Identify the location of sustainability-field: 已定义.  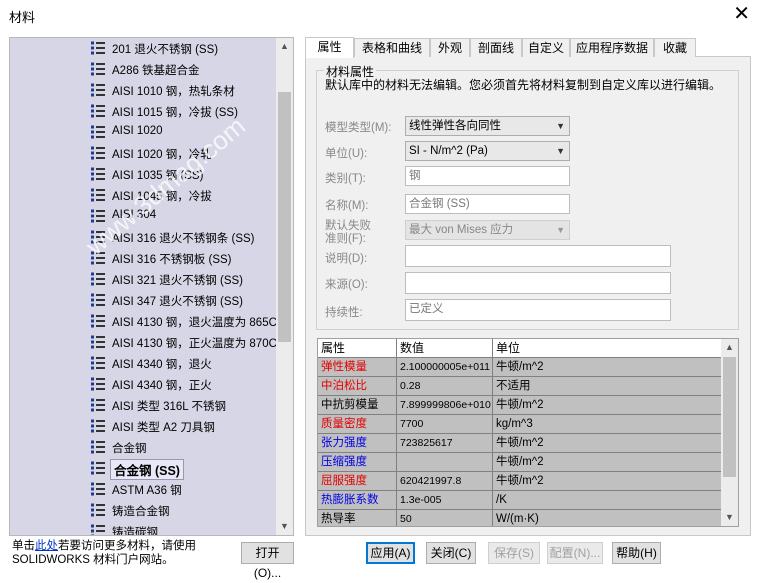
(538, 310).